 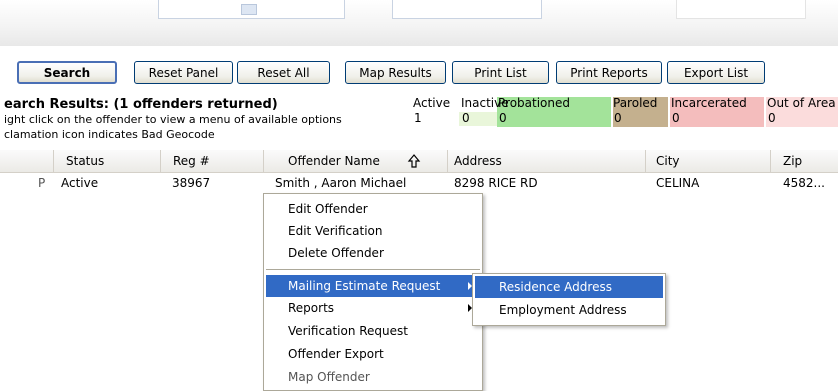 I want to click on status-label: Active, so click(x=432, y=103).